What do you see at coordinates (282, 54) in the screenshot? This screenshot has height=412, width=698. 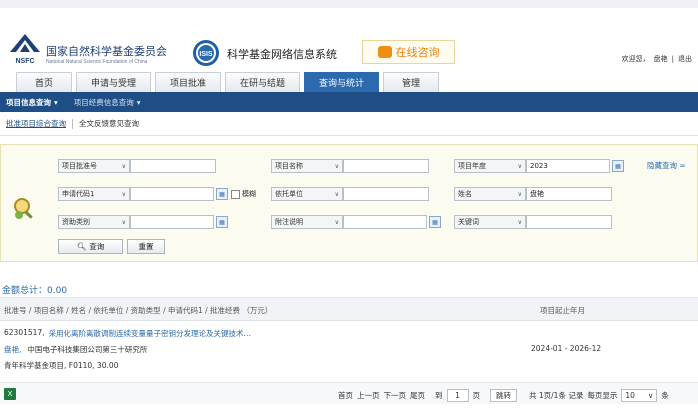 I see `system-title: 科学基金网络信息系统` at bounding box center [282, 54].